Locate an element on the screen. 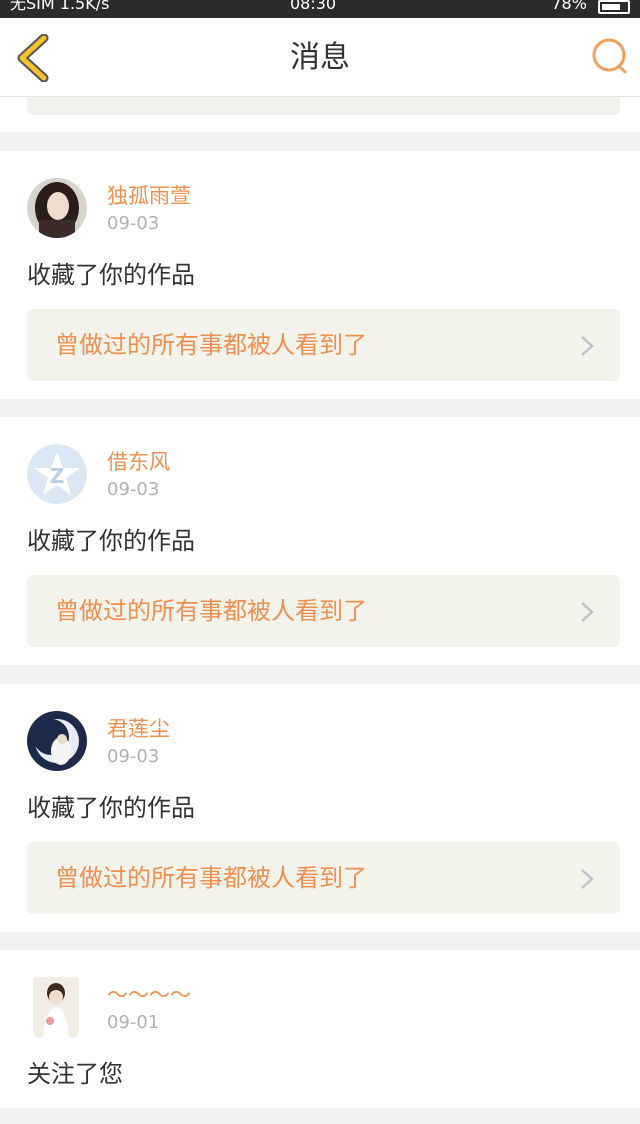 The height and width of the screenshot is (1124, 640). previous-card-fragment is located at coordinates (320, 114).